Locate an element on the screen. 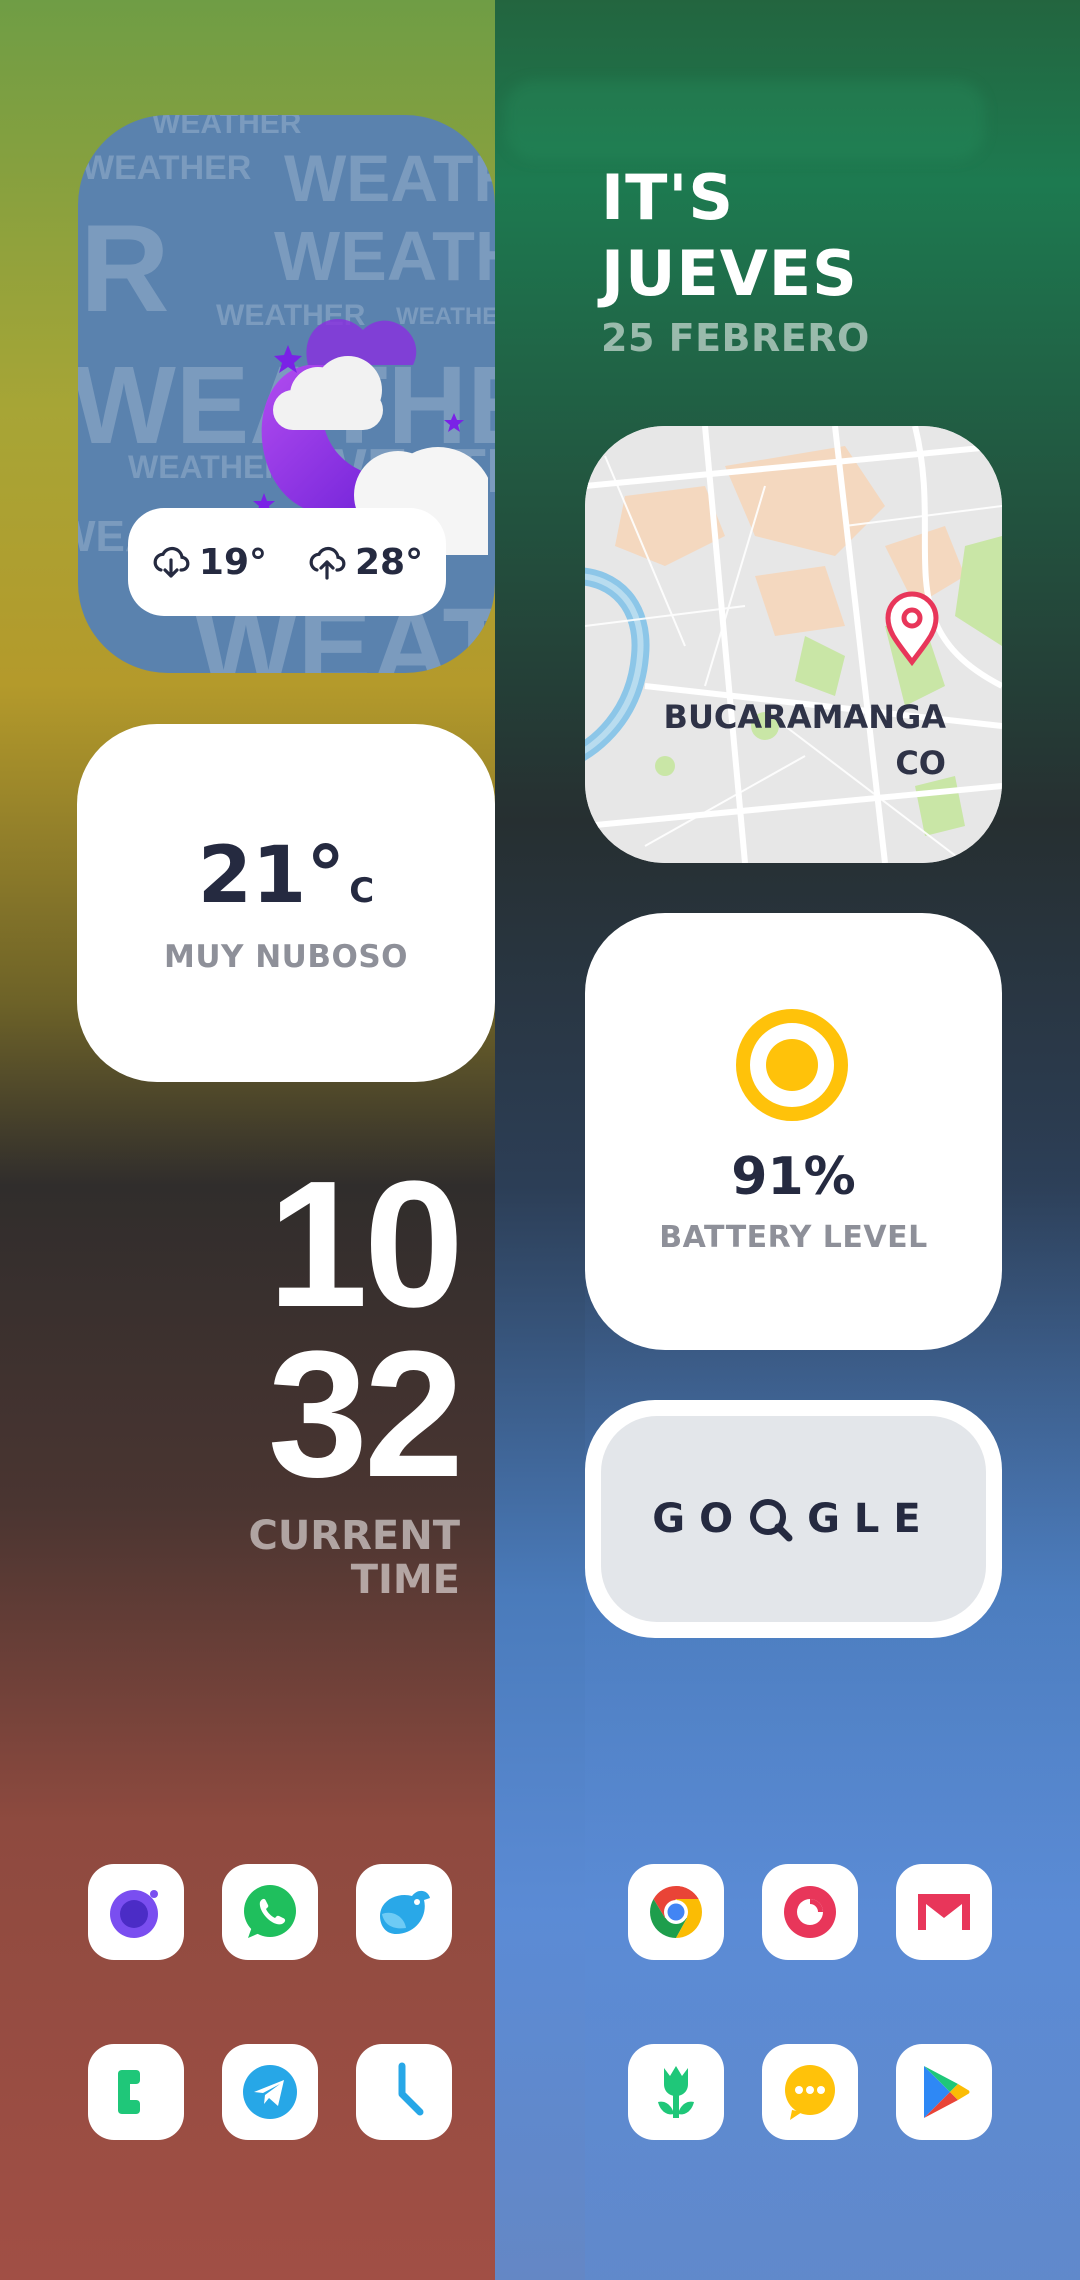  high-temp-value: 28° is located at coordinates (389, 562).